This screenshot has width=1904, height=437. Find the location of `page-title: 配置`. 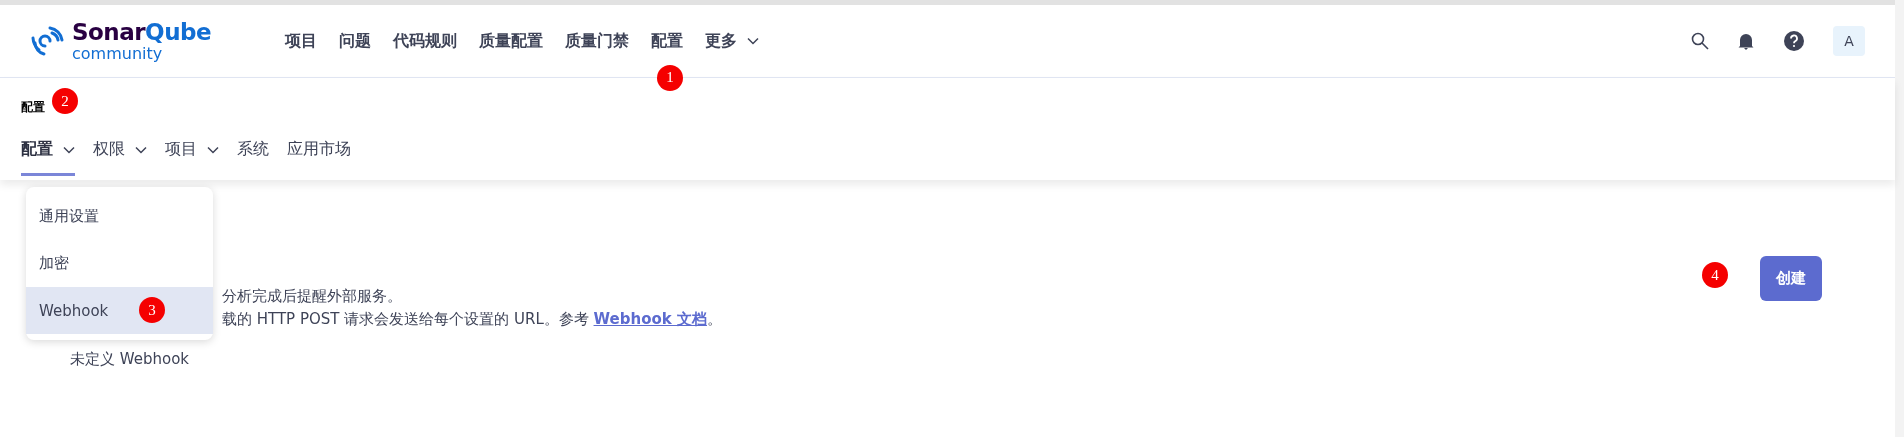

page-title: 配置 is located at coordinates (33, 107).